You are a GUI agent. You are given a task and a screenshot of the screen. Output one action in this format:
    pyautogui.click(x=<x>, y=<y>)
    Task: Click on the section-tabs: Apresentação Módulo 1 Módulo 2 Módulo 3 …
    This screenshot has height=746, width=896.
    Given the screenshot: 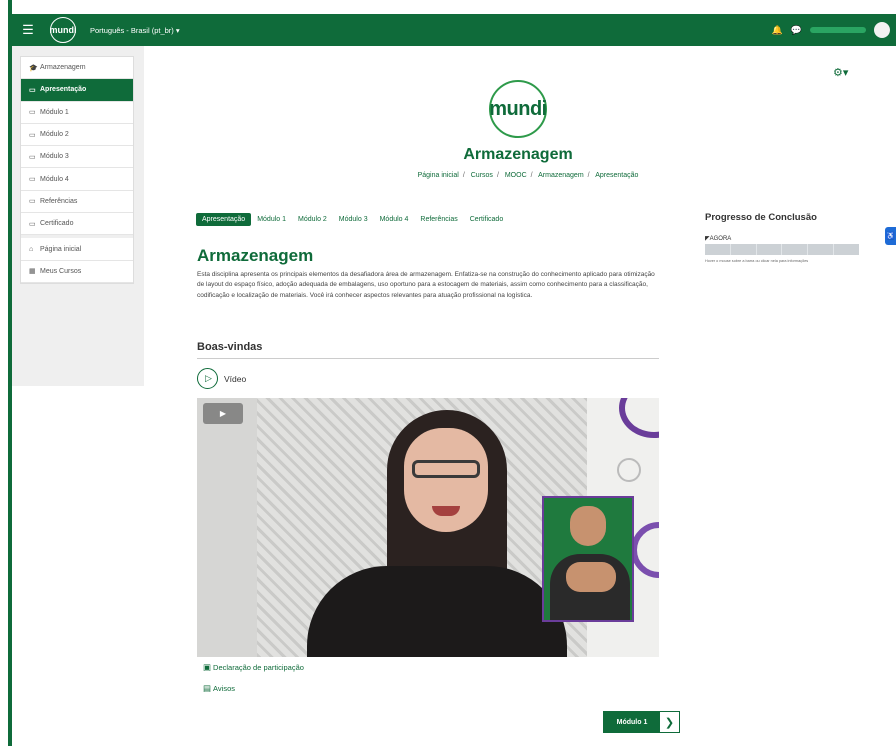 What is the action you would take?
    pyautogui.click(x=352, y=219)
    